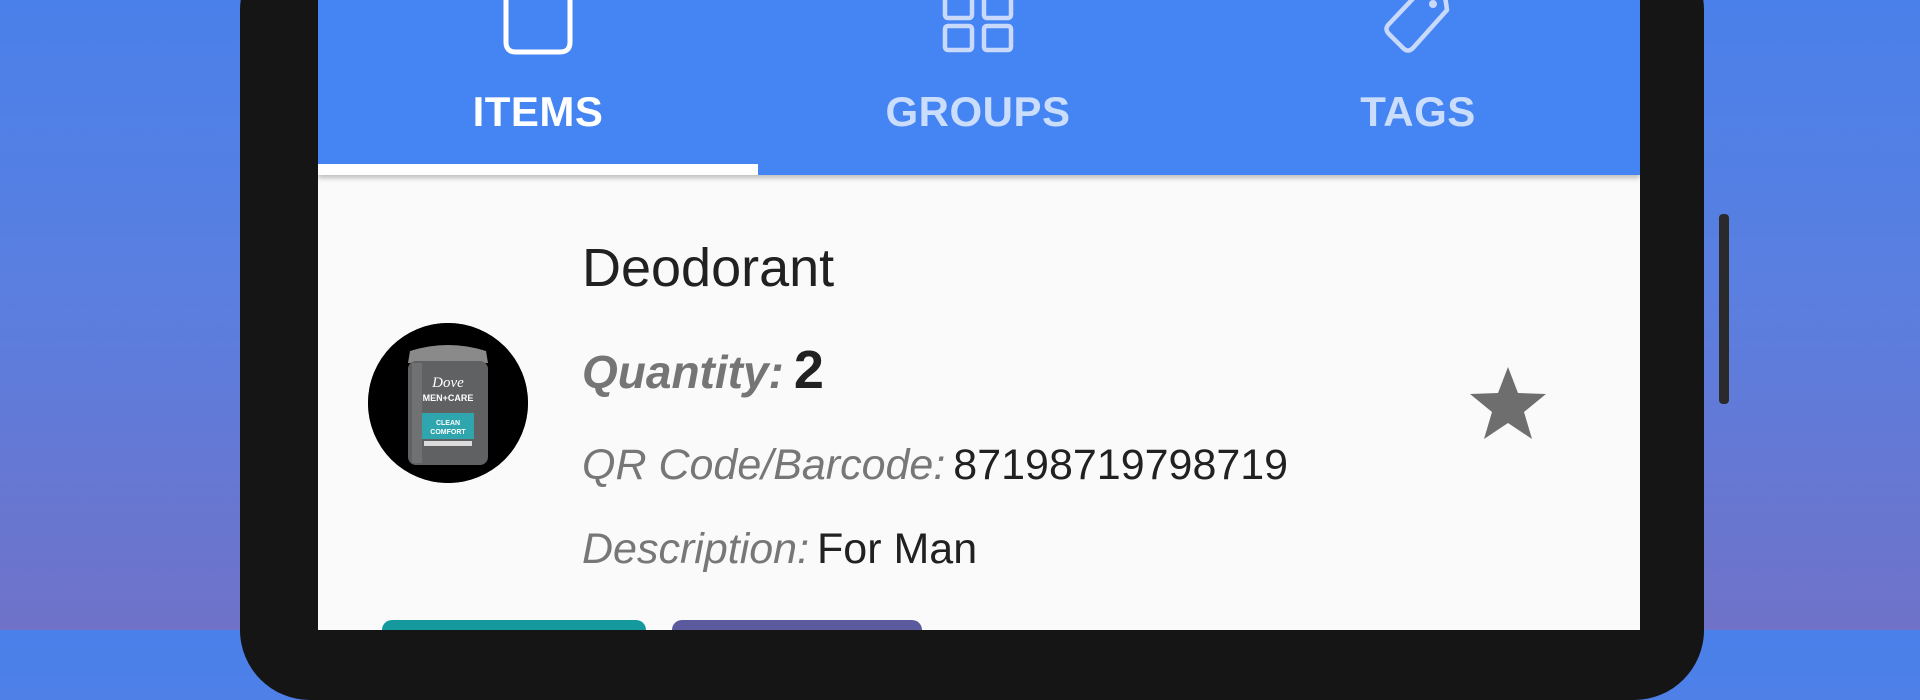  I want to click on description-label: Description:, so click(696, 549).